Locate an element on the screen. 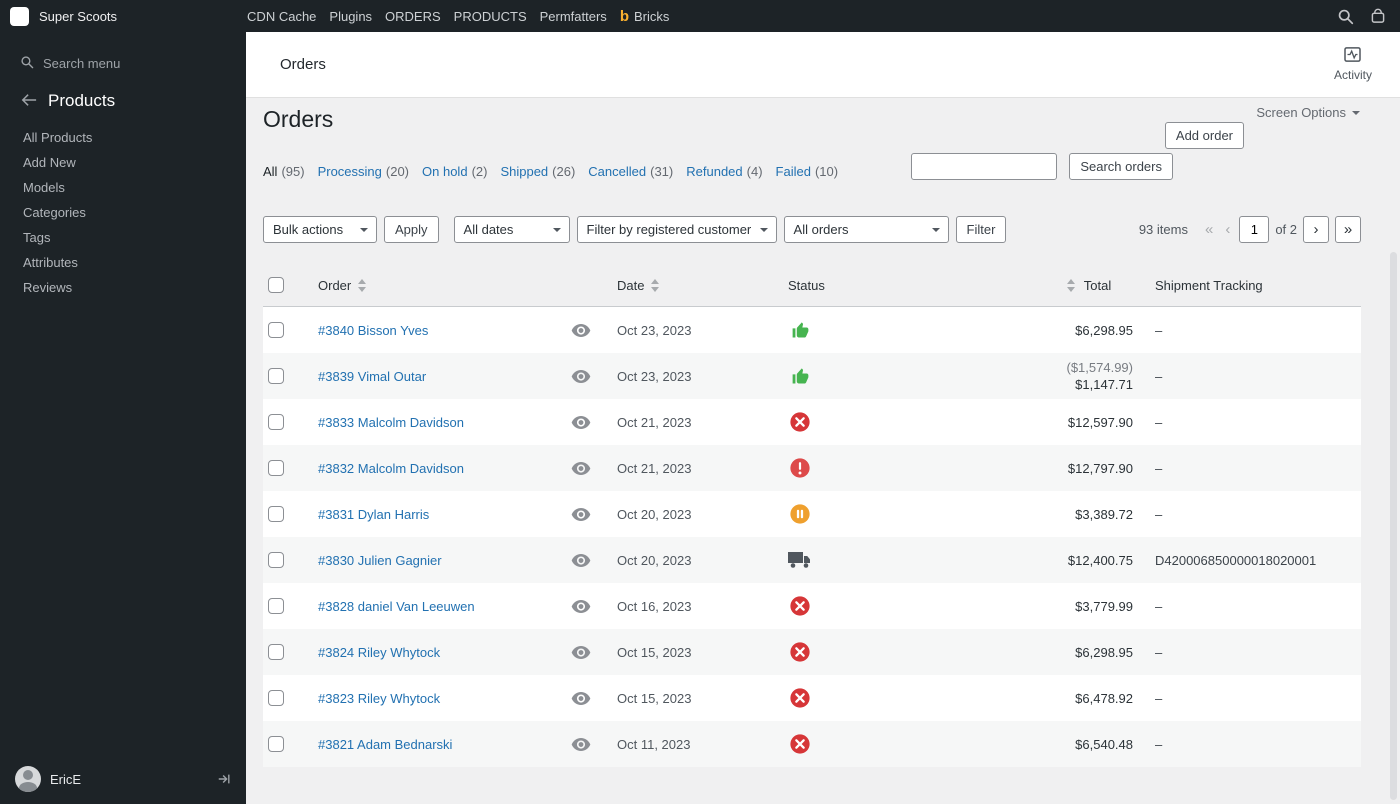  filter-button: Filter is located at coordinates (981, 229).